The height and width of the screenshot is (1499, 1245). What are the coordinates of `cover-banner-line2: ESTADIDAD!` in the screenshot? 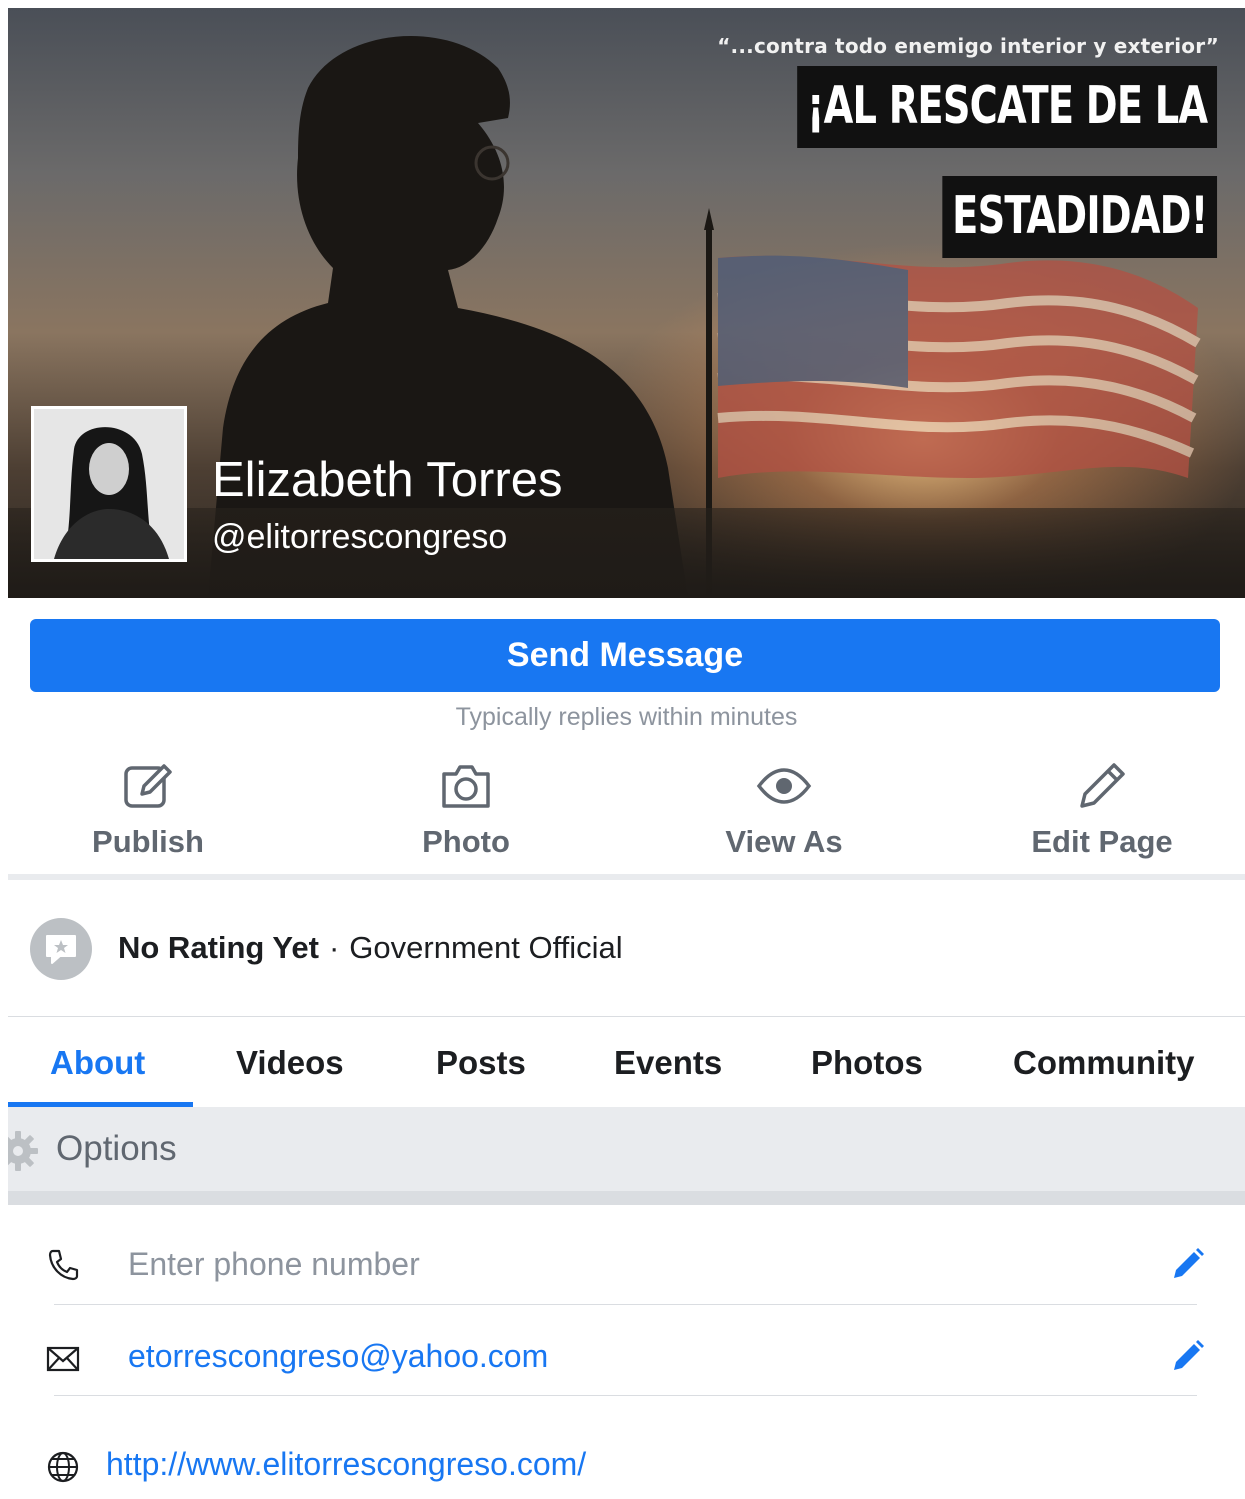 It's located at (1079, 217).